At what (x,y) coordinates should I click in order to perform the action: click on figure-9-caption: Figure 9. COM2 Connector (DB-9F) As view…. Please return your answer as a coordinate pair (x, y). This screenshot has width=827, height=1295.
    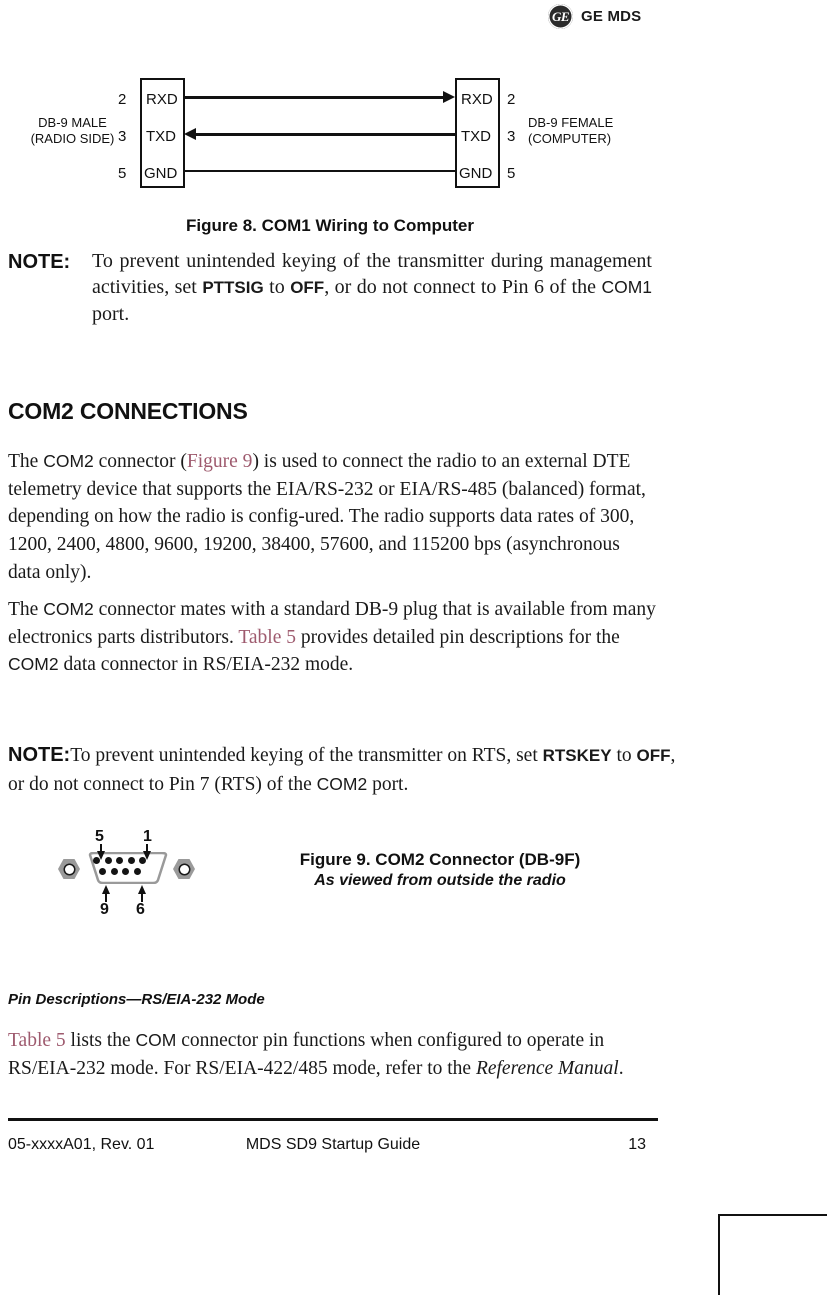
    Looking at the image, I should click on (440, 870).